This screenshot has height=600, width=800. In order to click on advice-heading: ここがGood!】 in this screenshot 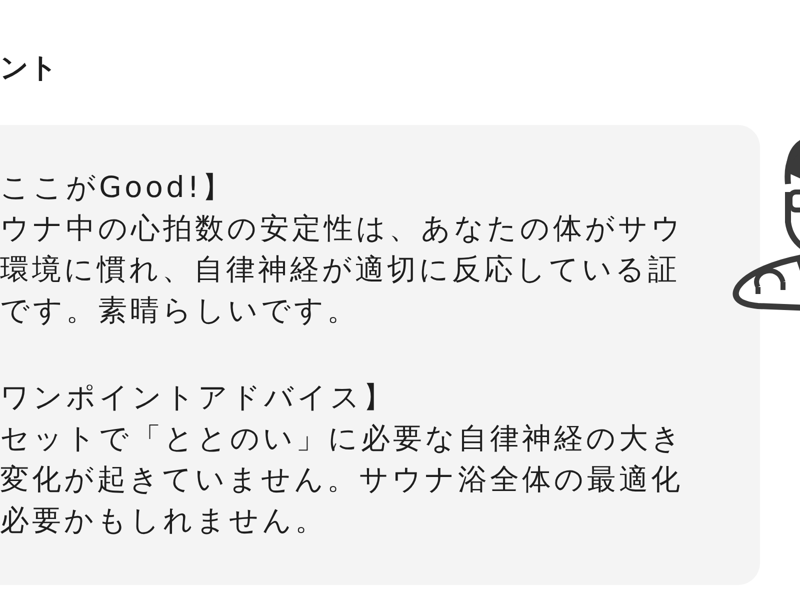, I will do `click(117, 187)`.